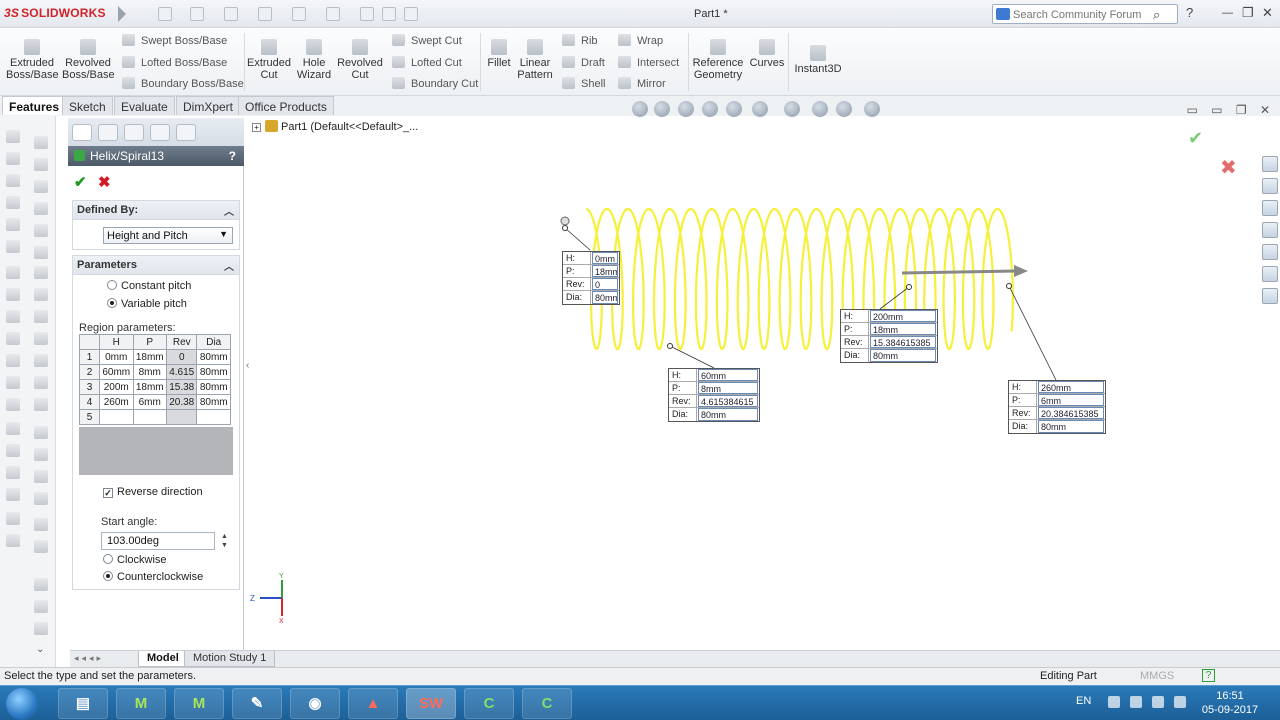 This screenshot has height=720, width=1280. Describe the element at coordinates (844, 109) in the screenshot. I see `apply-scene-icon` at that location.